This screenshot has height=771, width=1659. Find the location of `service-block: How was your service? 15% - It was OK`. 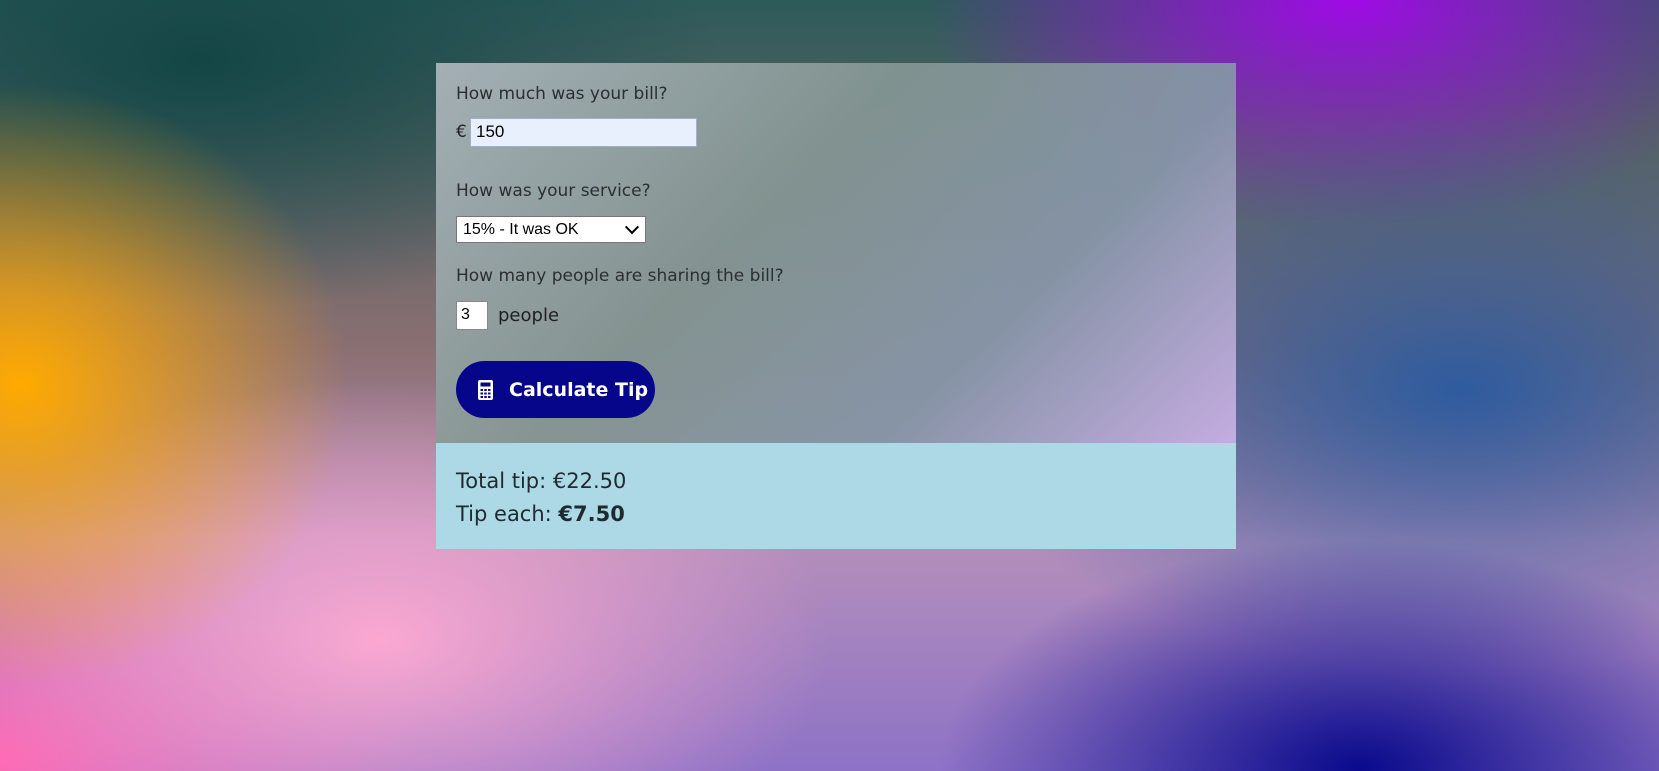

service-block: How was your service? 15% - It was OK is located at coordinates (836, 211).